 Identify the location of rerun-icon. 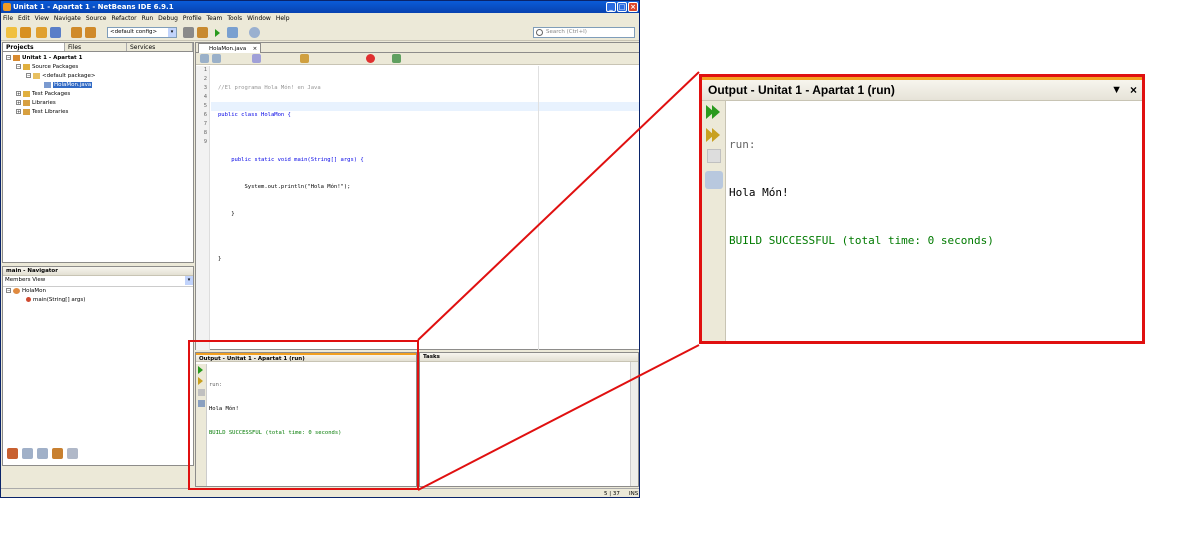
(714, 112).